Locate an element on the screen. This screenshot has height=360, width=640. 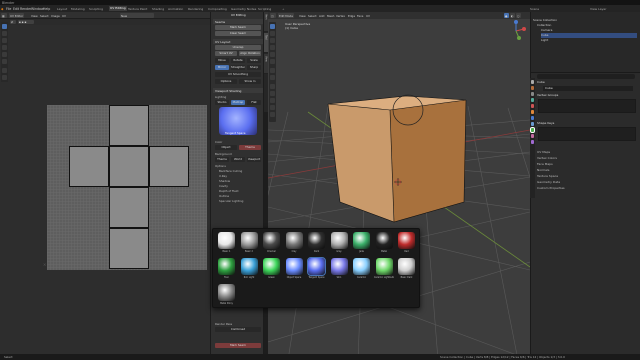
vertex-groups-list is located at coordinates (587, 106).